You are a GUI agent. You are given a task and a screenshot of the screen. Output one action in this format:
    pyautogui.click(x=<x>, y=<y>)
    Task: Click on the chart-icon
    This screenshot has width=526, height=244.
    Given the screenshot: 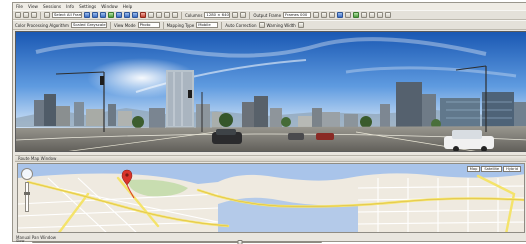 What is the action you would take?
    pyautogui.click(x=364, y=15)
    